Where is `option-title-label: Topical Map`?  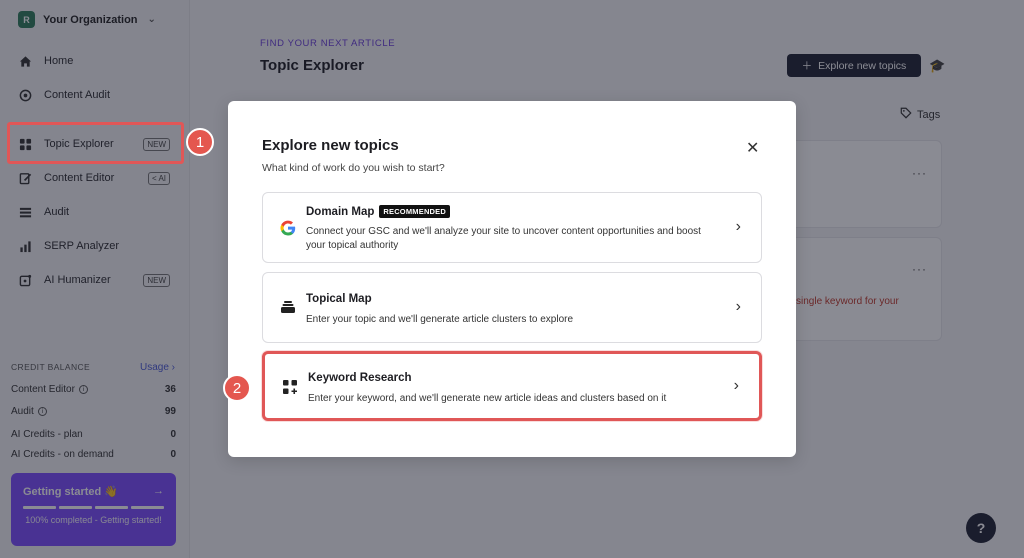
option-title-label: Topical Map is located at coordinates (339, 299).